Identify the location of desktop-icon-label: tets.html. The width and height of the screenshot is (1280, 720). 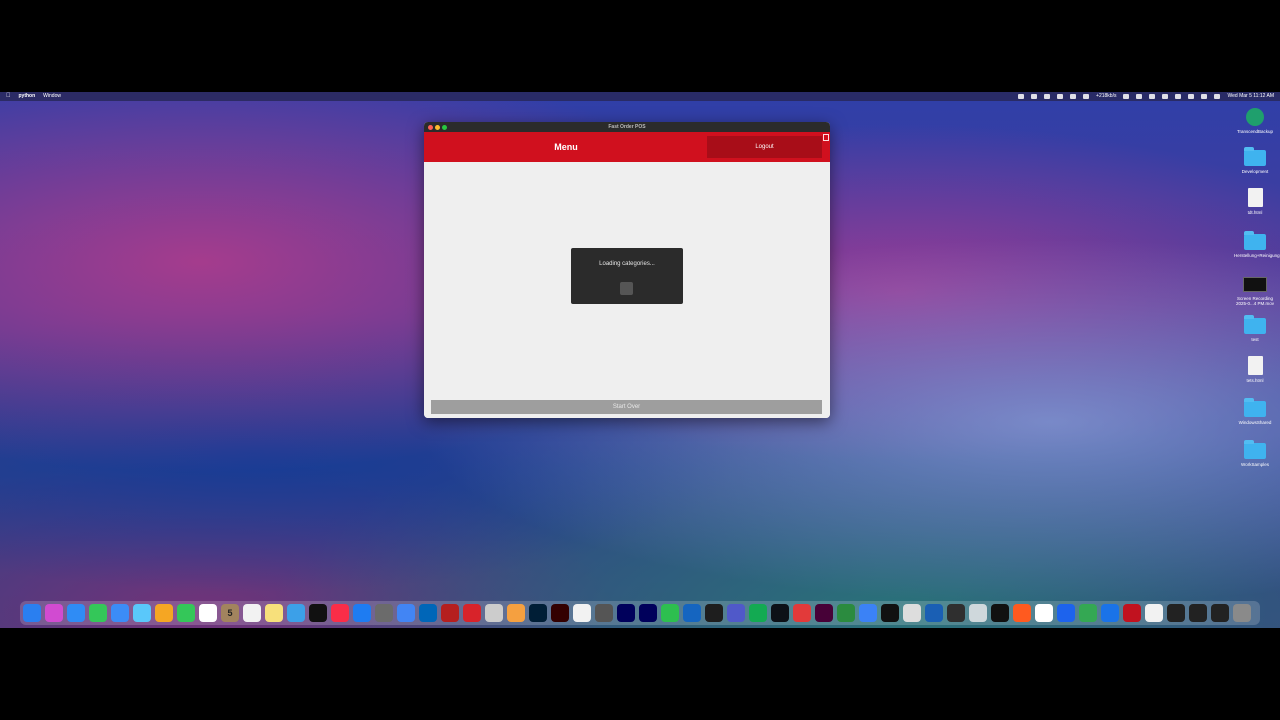
(1255, 380).